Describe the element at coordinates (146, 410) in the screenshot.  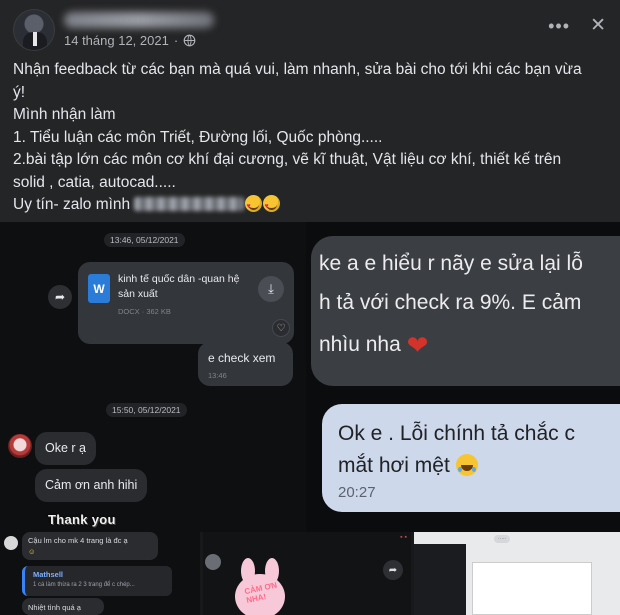
I see `chat-timestamp: 15:50, 05/12/2021` at that location.